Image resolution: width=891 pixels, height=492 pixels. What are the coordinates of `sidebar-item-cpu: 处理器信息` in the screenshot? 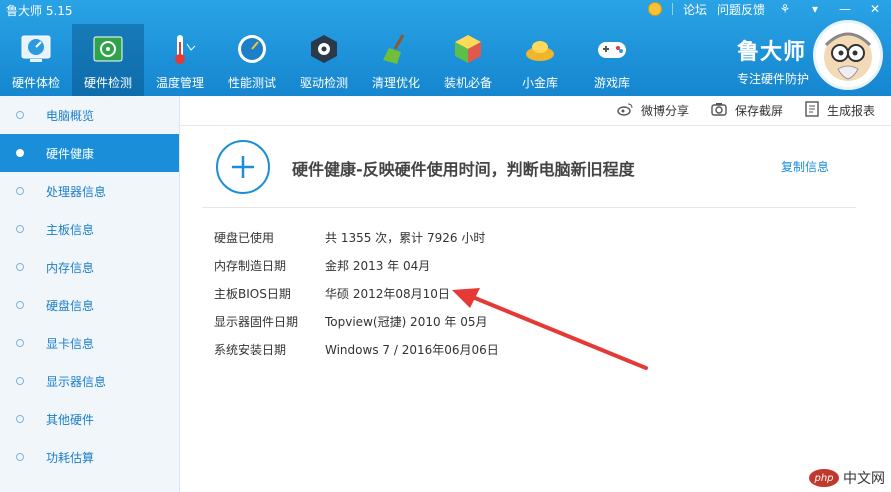 It's located at (89, 191).